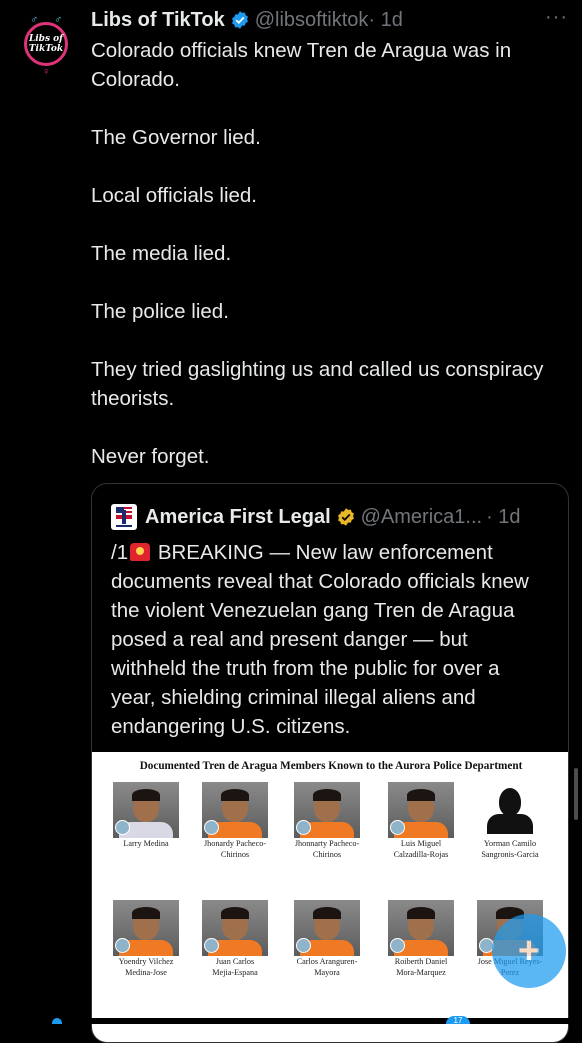 This screenshot has width=582, height=1043. What do you see at coordinates (421, 849) in the screenshot?
I see `mugshot-caption: Luis Miguel Calzadilla-Rojas` at bounding box center [421, 849].